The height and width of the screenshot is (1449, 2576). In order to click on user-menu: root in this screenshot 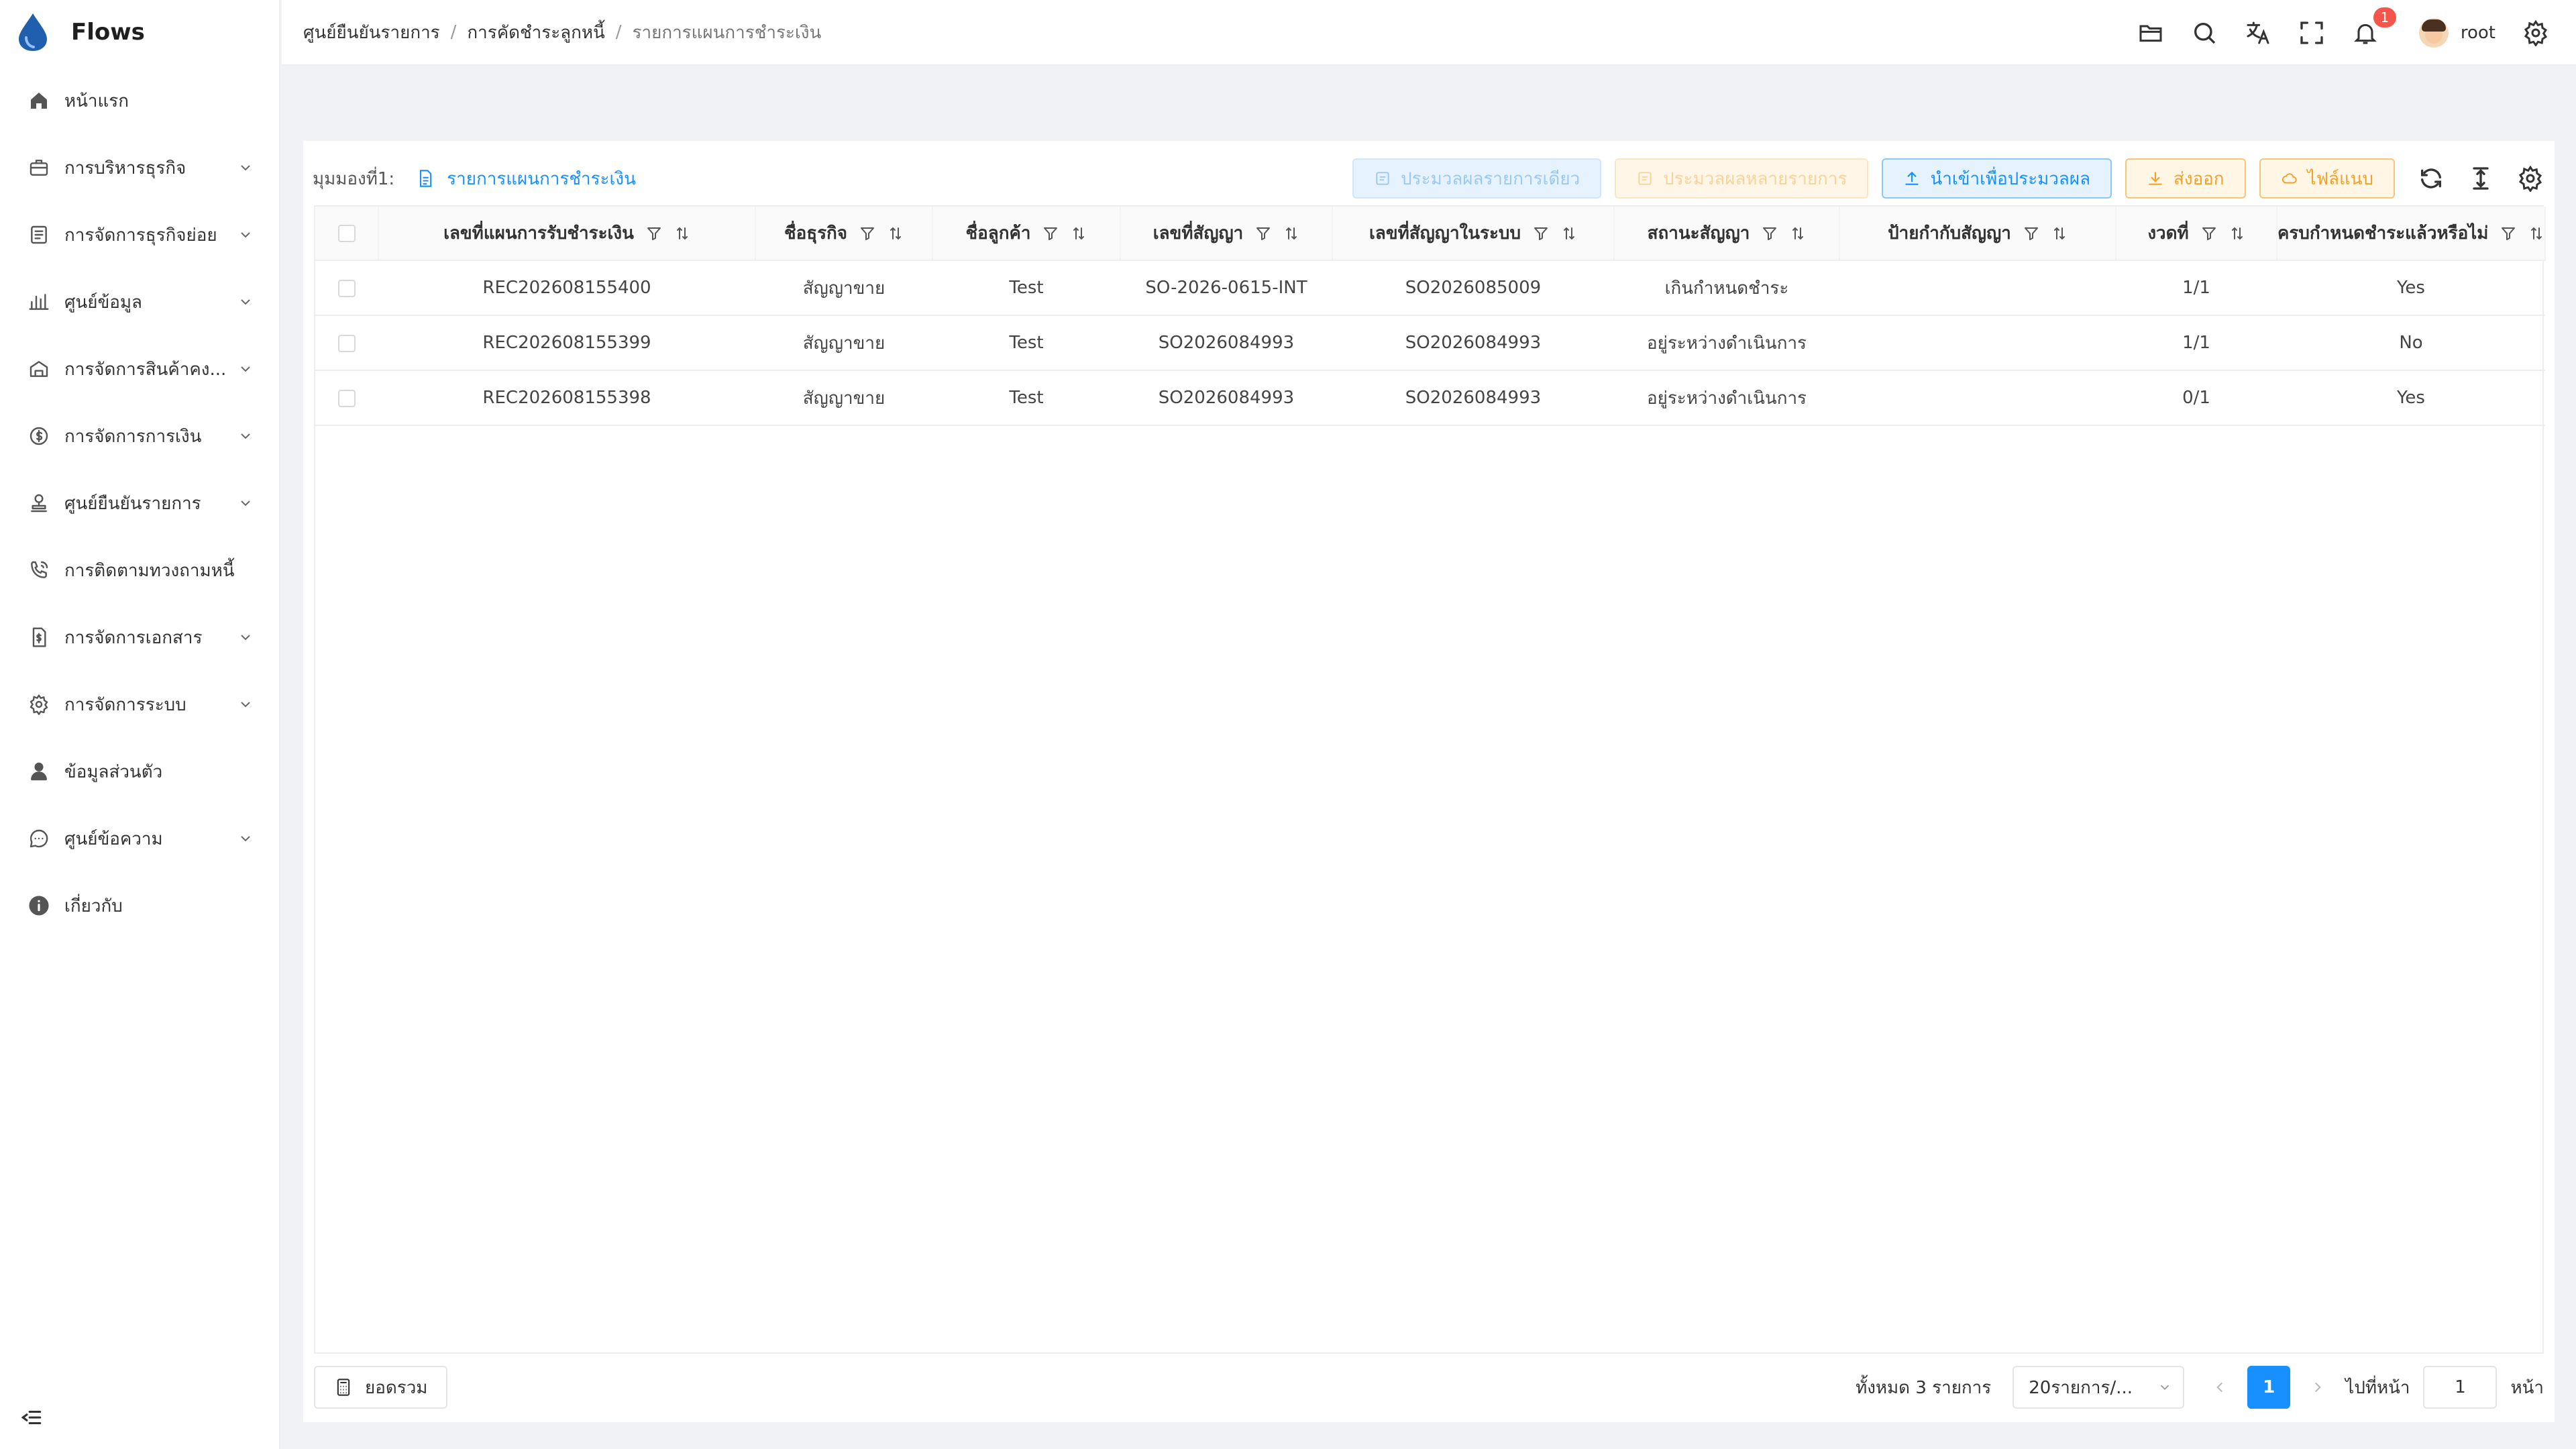, I will do `click(2457, 33)`.